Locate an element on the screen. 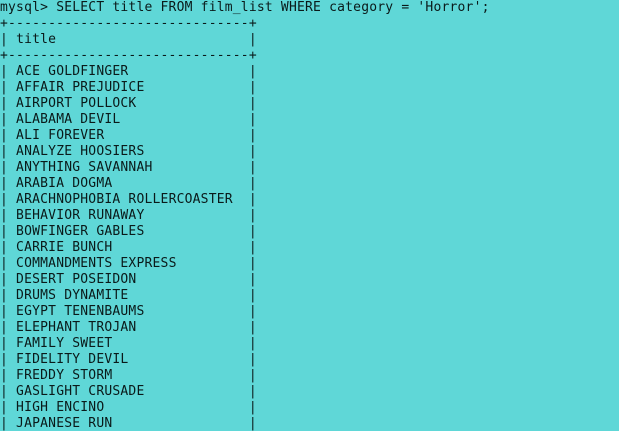  film-title: EGYPT TENENBAUMS is located at coordinates (128, 311).